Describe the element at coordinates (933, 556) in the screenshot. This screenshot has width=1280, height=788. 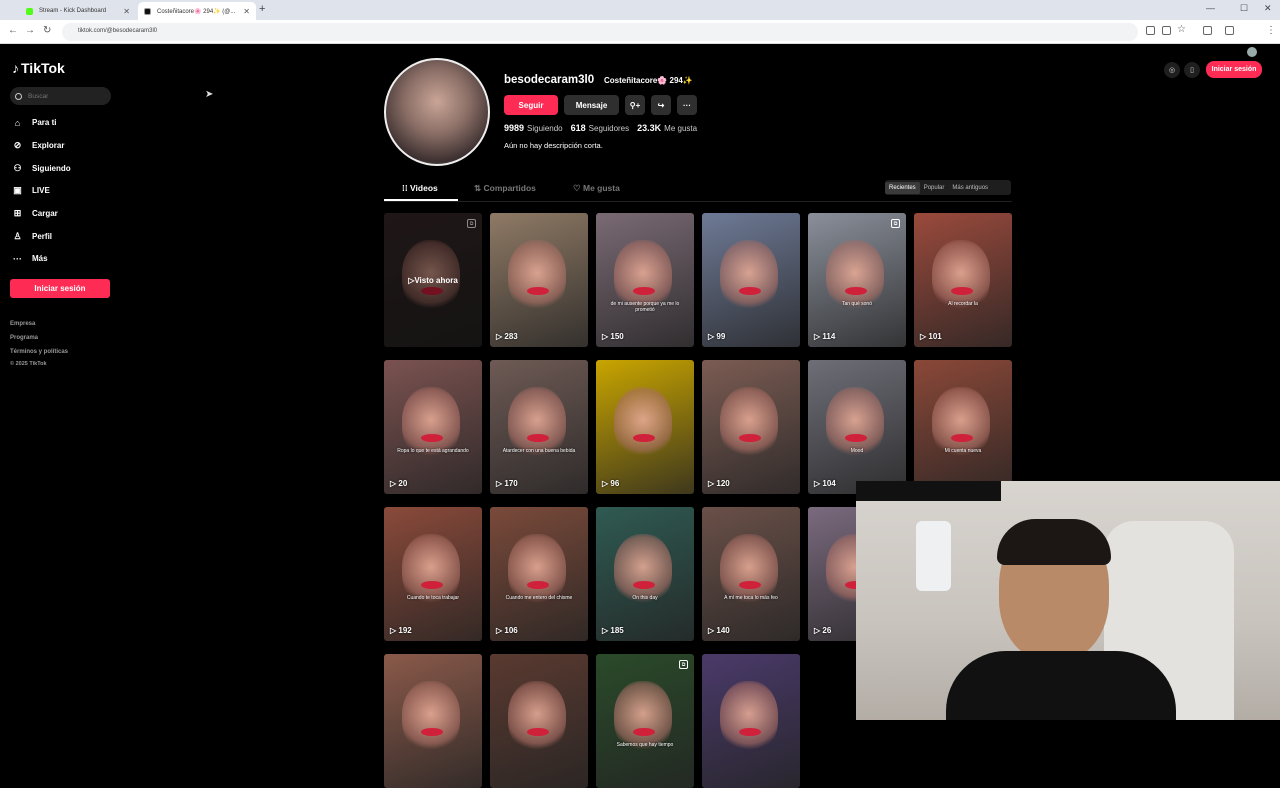
I see `webcam-shelf` at that location.